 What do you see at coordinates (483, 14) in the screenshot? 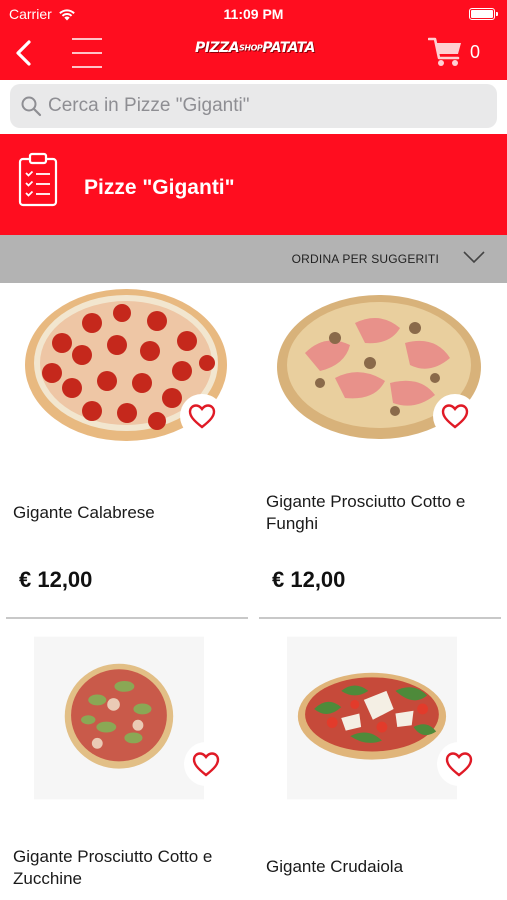
I see `battery-icon` at bounding box center [483, 14].